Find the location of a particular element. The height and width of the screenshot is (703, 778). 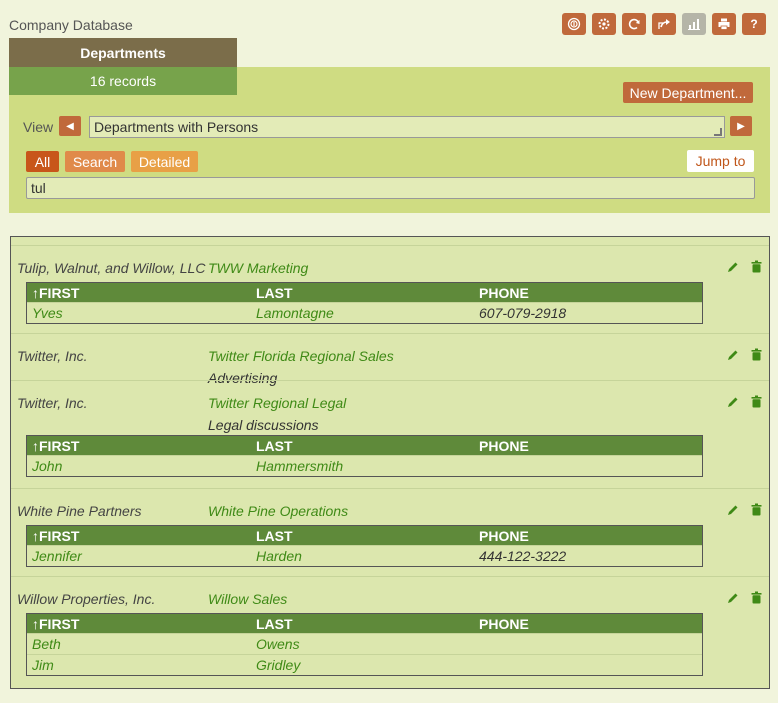

bar-chart-icon is located at coordinates (694, 24).